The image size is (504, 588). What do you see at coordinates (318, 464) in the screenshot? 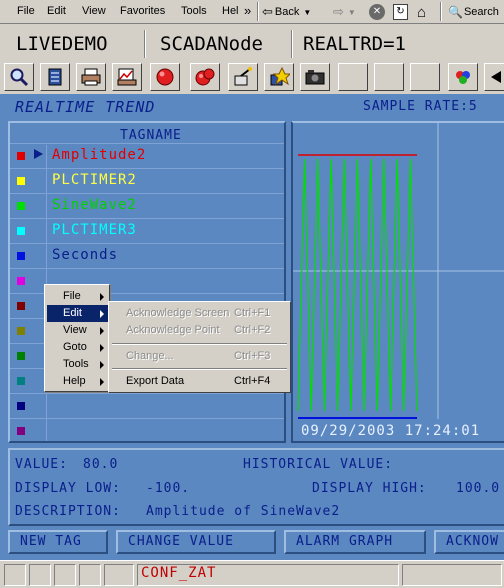
I see `historical-value-label: HISTORICAL VALUE:` at bounding box center [318, 464].